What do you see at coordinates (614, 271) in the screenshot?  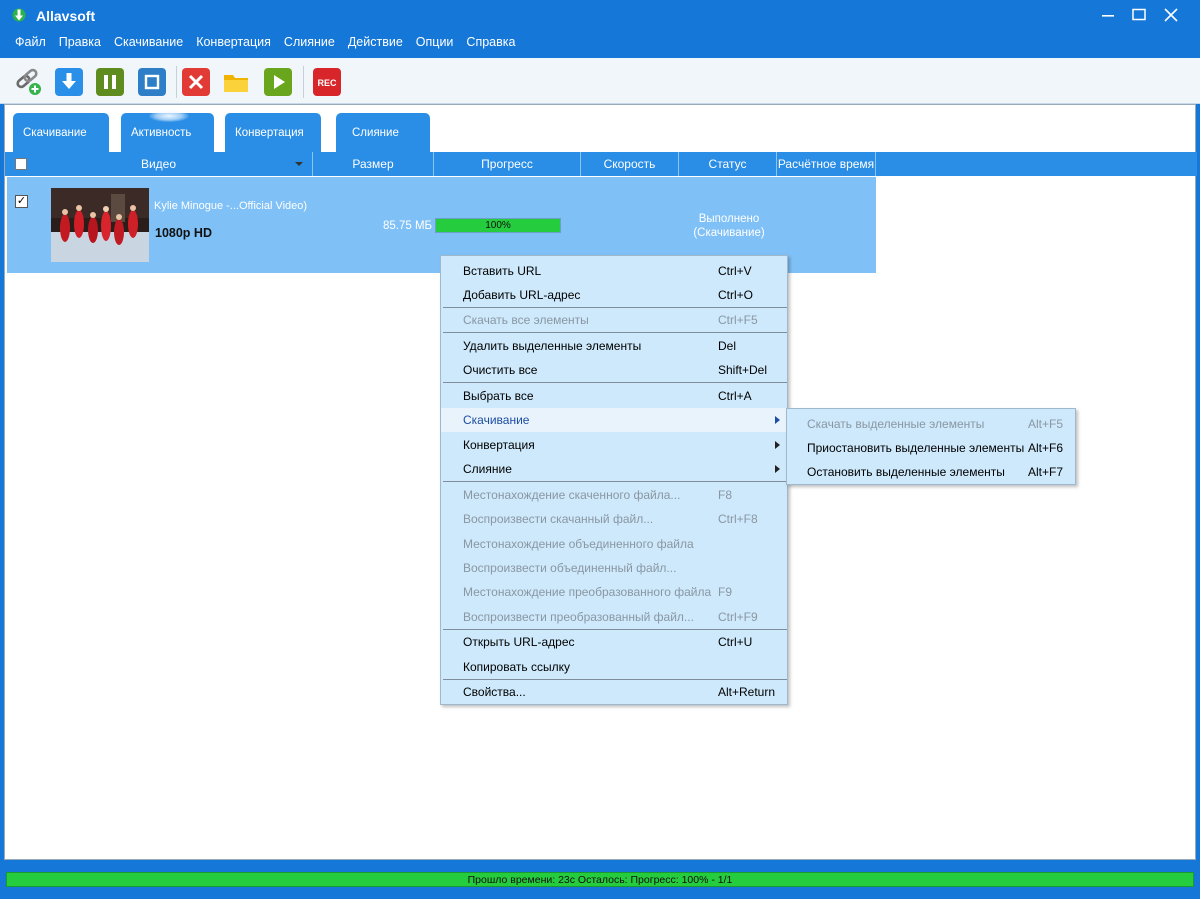 I see `menu-item-paste-url: Вставить URL Ctrl+V` at bounding box center [614, 271].